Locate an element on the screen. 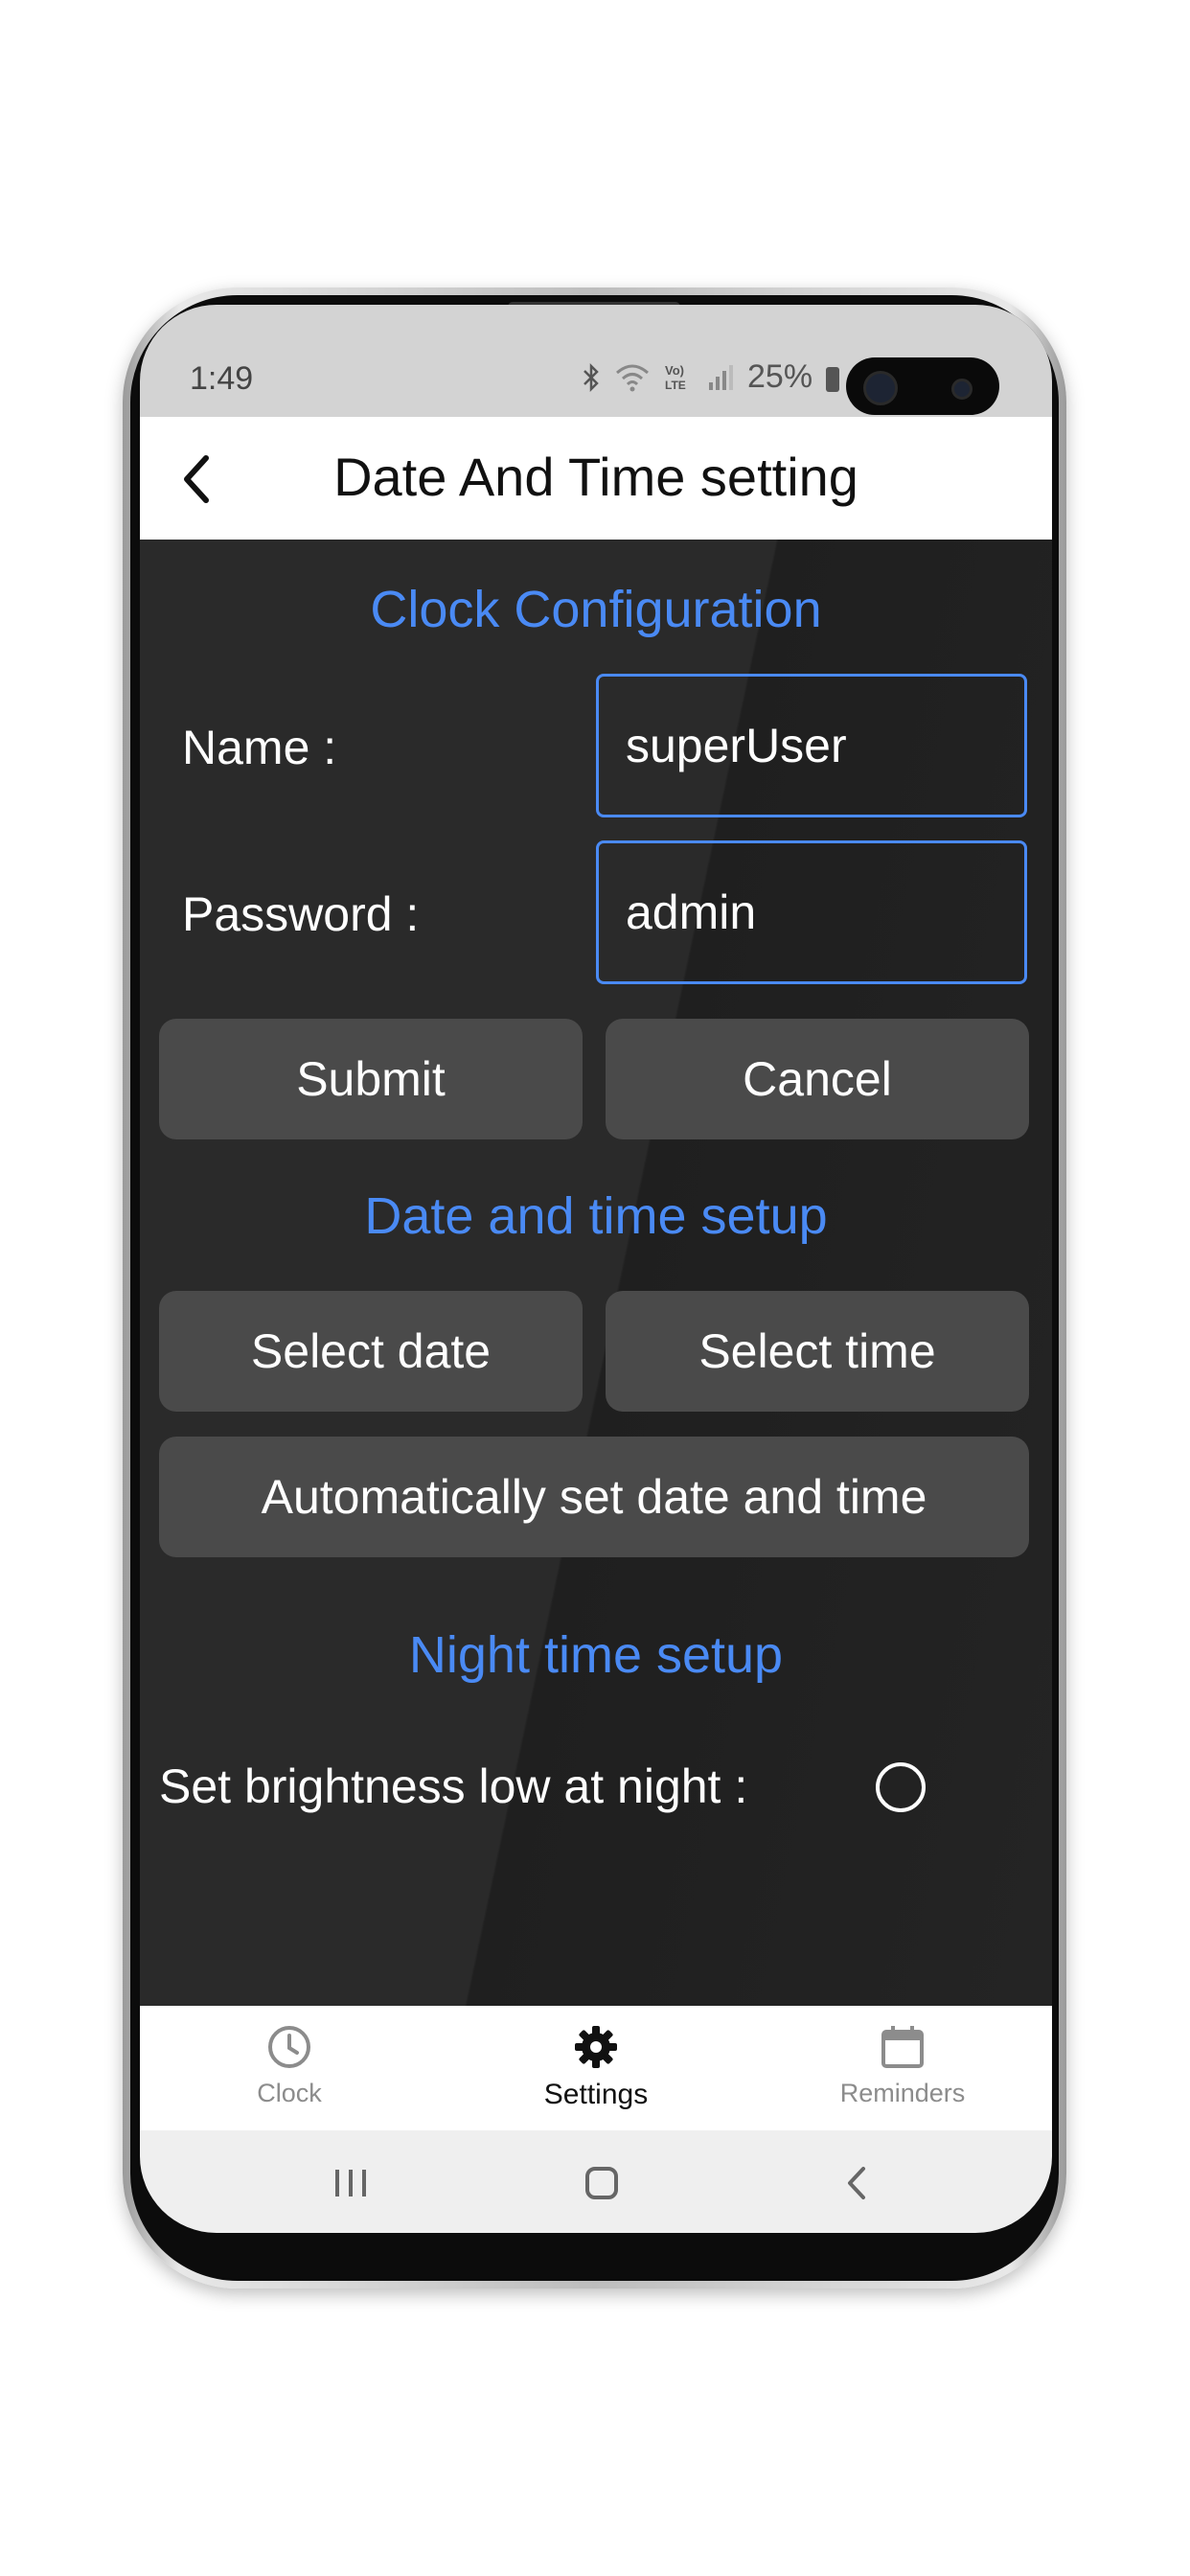 This screenshot has height=2576, width=1190. brightness-low-radio is located at coordinates (901, 1787).